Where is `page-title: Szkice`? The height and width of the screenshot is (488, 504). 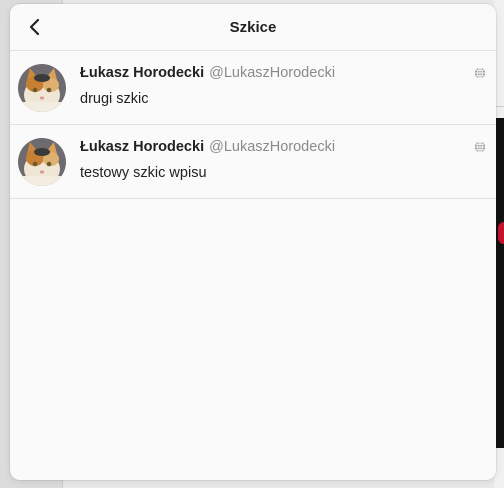
page-title: Szkice is located at coordinates (253, 27).